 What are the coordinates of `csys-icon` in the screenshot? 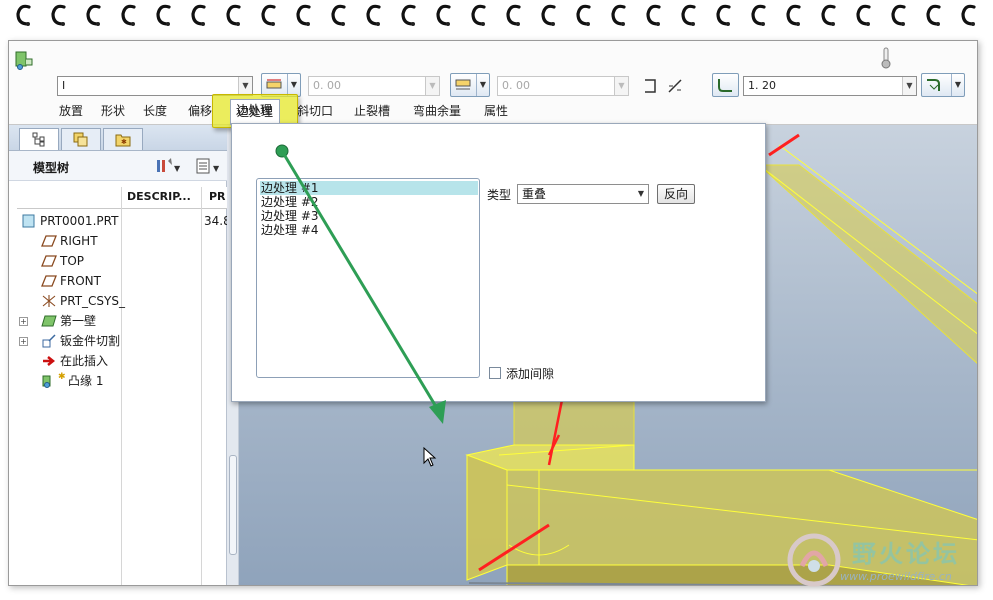 It's located at (49, 301).